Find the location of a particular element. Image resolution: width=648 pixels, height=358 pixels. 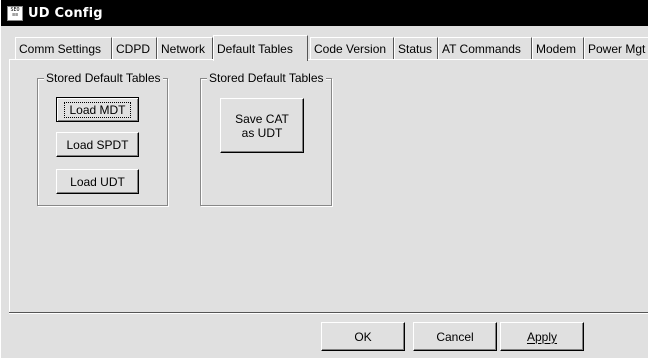

tab-label: Status is located at coordinates (415, 49).